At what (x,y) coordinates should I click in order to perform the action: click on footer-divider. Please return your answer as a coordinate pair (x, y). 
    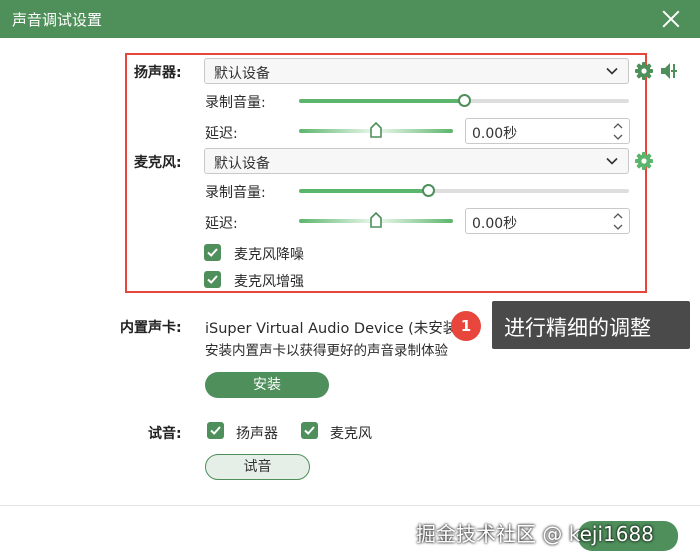
    Looking at the image, I should click on (350, 505).